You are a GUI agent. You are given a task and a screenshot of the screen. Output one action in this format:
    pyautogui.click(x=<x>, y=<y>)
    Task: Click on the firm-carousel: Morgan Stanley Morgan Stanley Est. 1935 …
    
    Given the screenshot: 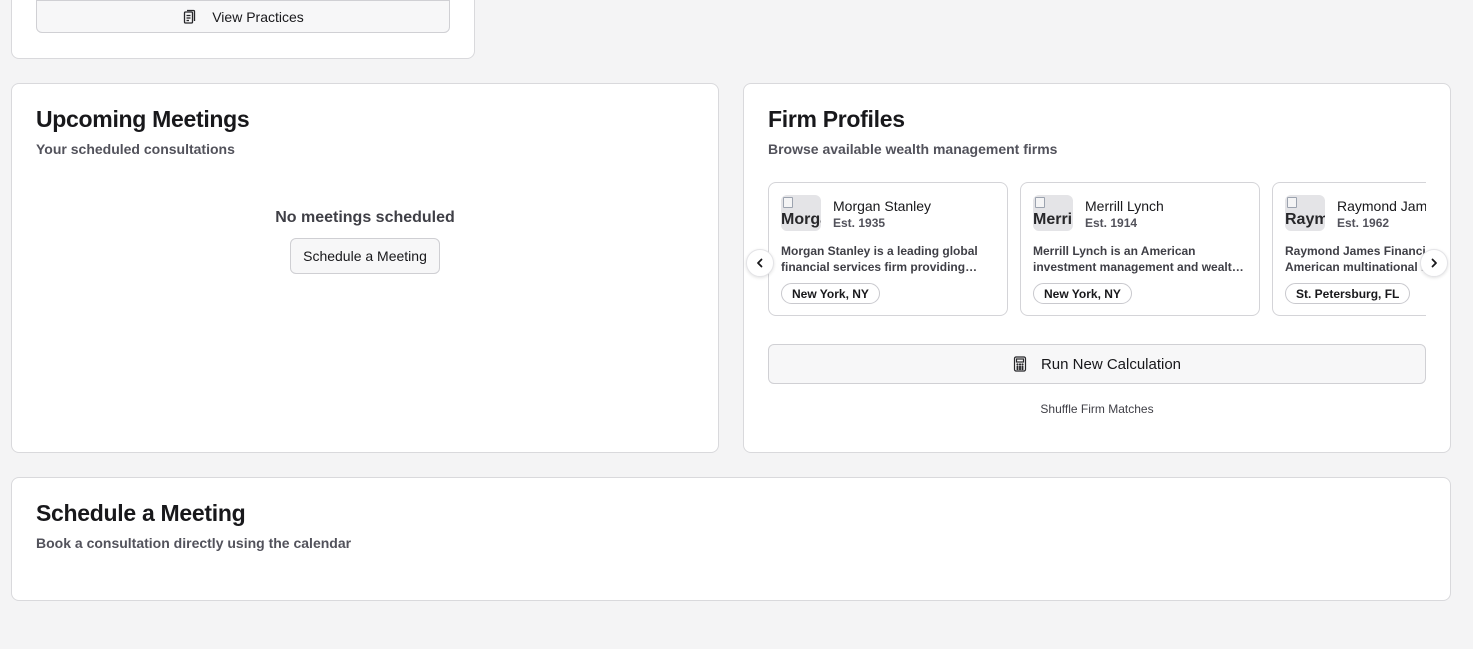 What is the action you would take?
    pyautogui.click(x=1097, y=249)
    